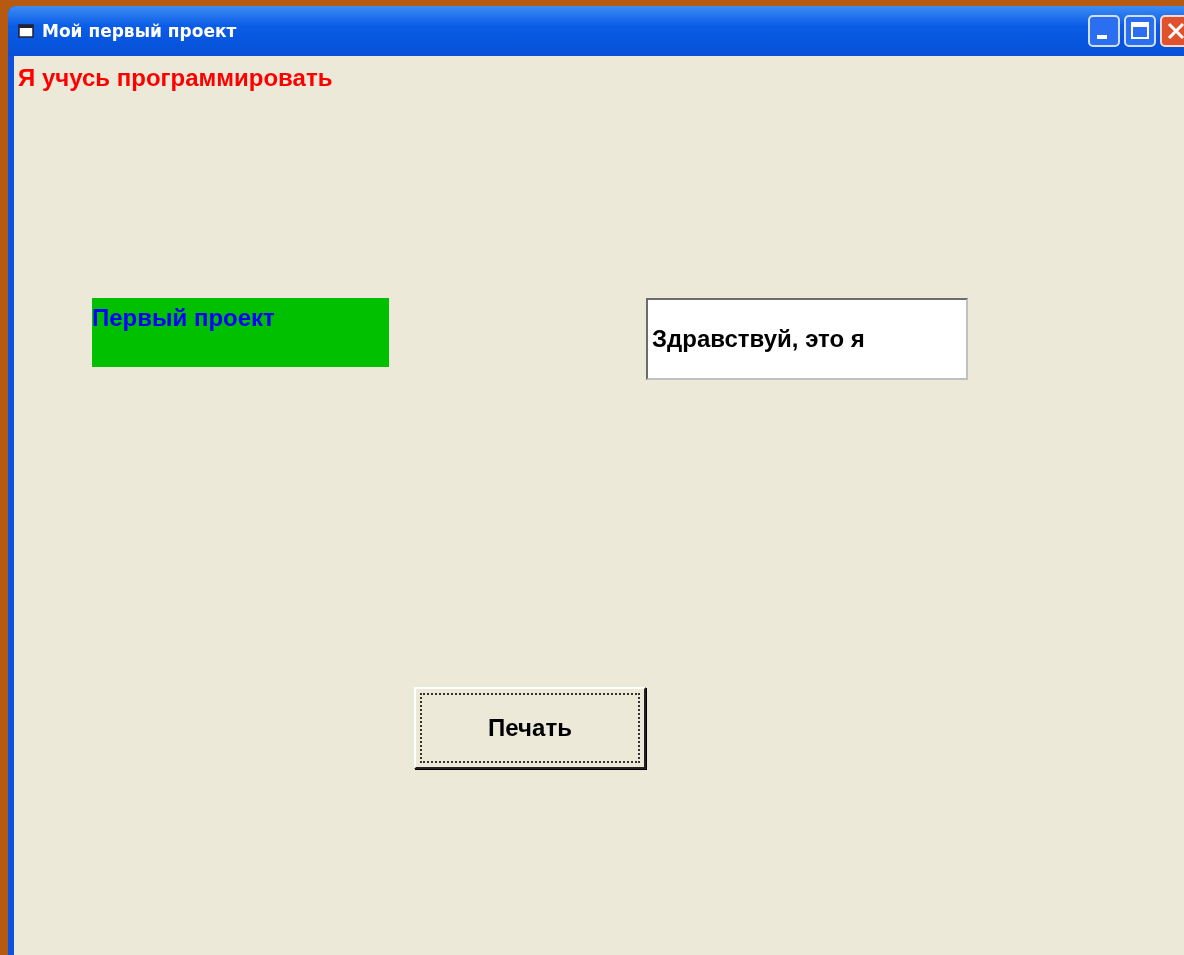 The height and width of the screenshot is (955, 1184). Describe the element at coordinates (1172, 31) in the screenshot. I see `close-button` at that location.